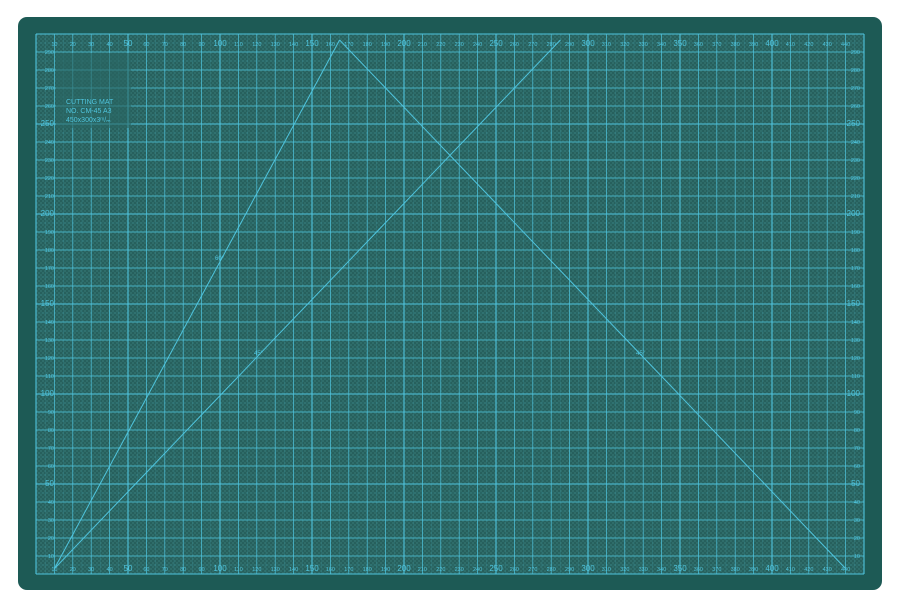 The width and height of the screenshot is (900, 608). Describe the element at coordinates (854, 303) in the screenshot. I see `ruler-right-label: 150` at that location.